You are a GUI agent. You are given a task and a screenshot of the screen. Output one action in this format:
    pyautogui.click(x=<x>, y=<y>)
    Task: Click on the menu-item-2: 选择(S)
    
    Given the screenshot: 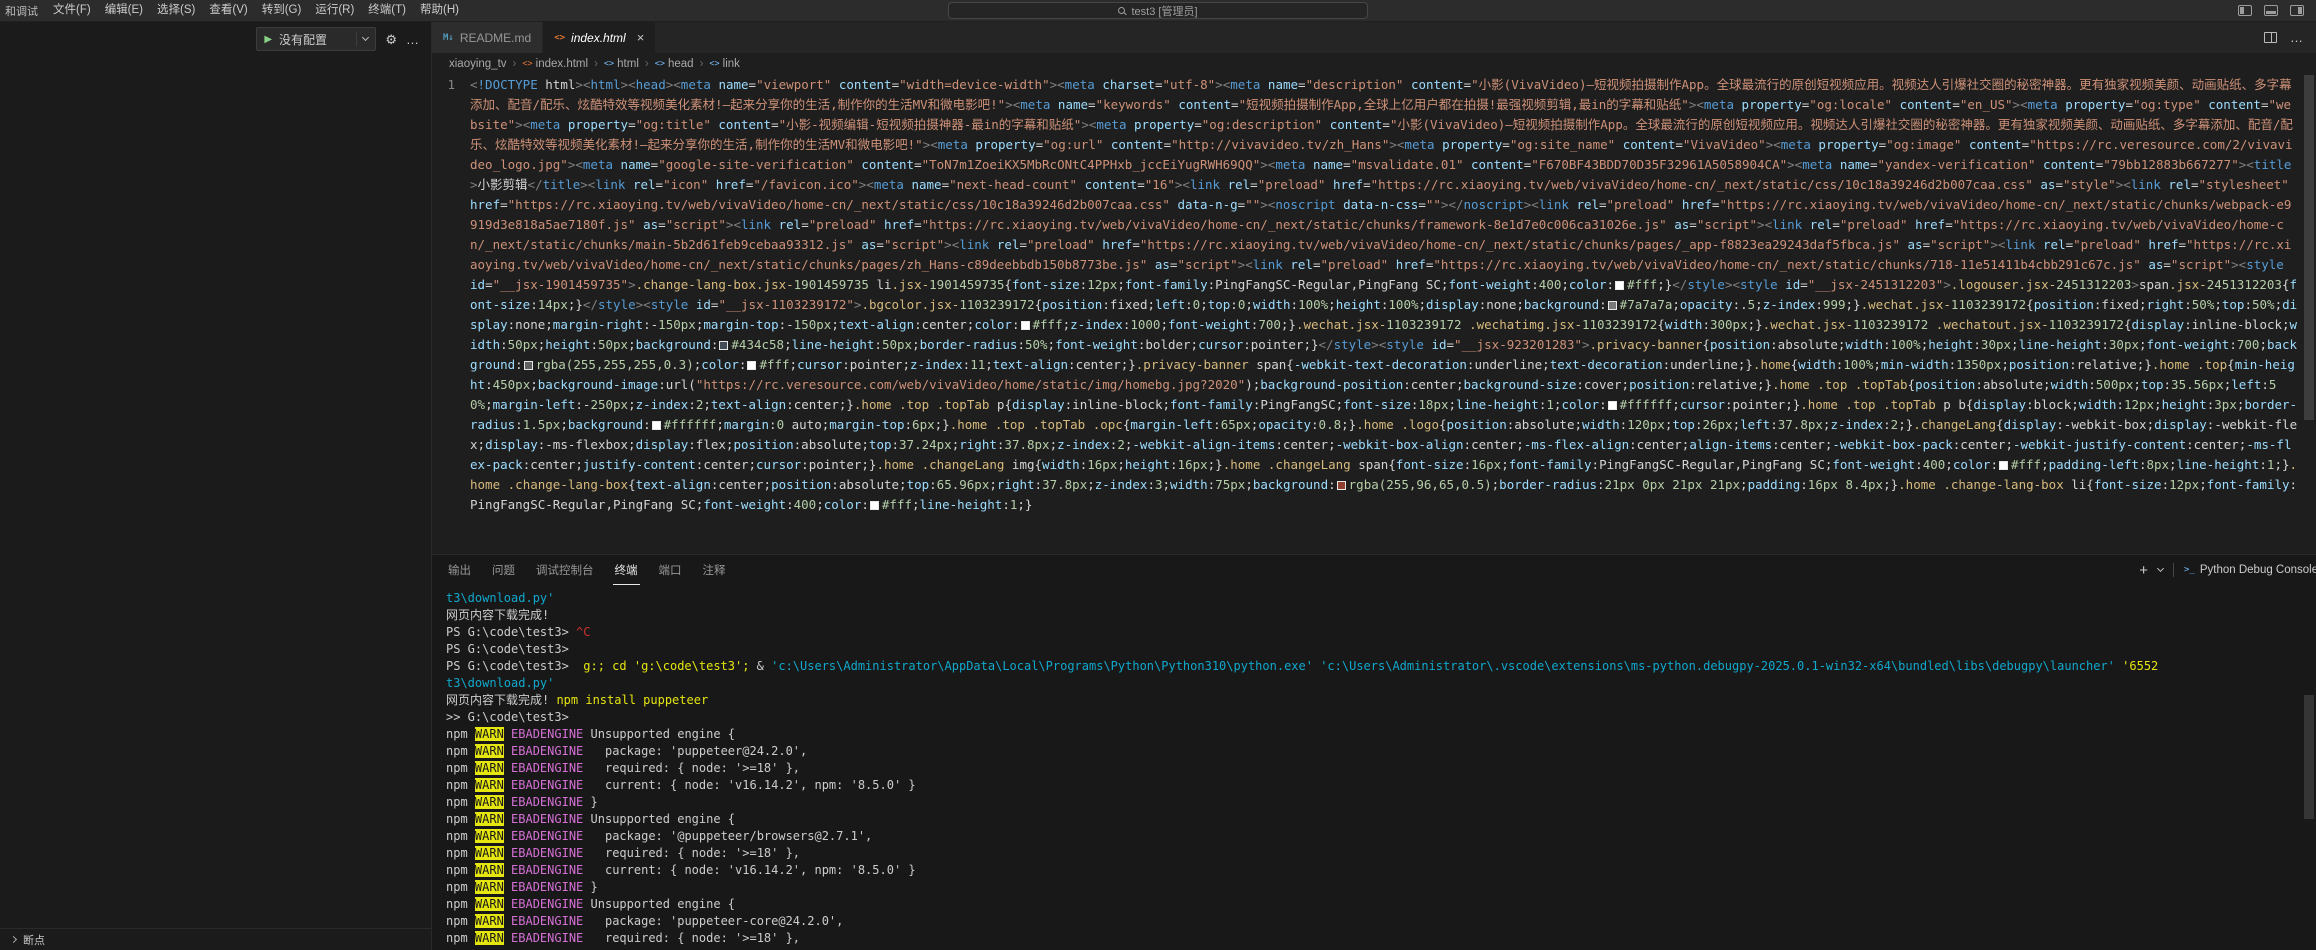 What is the action you would take?
    pyautogui.click(x=176, y=10)
    